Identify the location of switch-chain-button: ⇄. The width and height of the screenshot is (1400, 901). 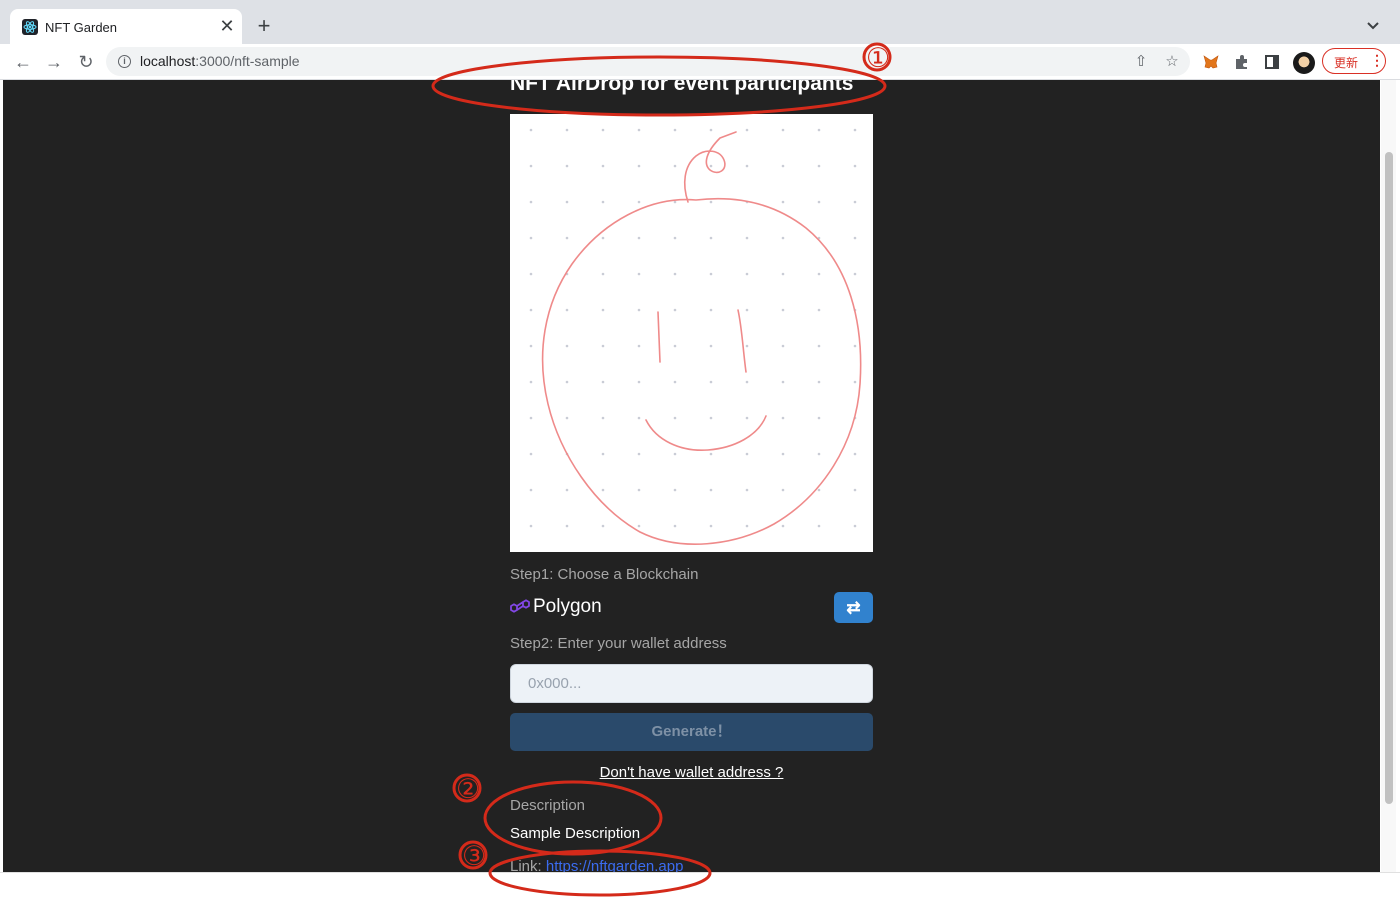
(853, 607).